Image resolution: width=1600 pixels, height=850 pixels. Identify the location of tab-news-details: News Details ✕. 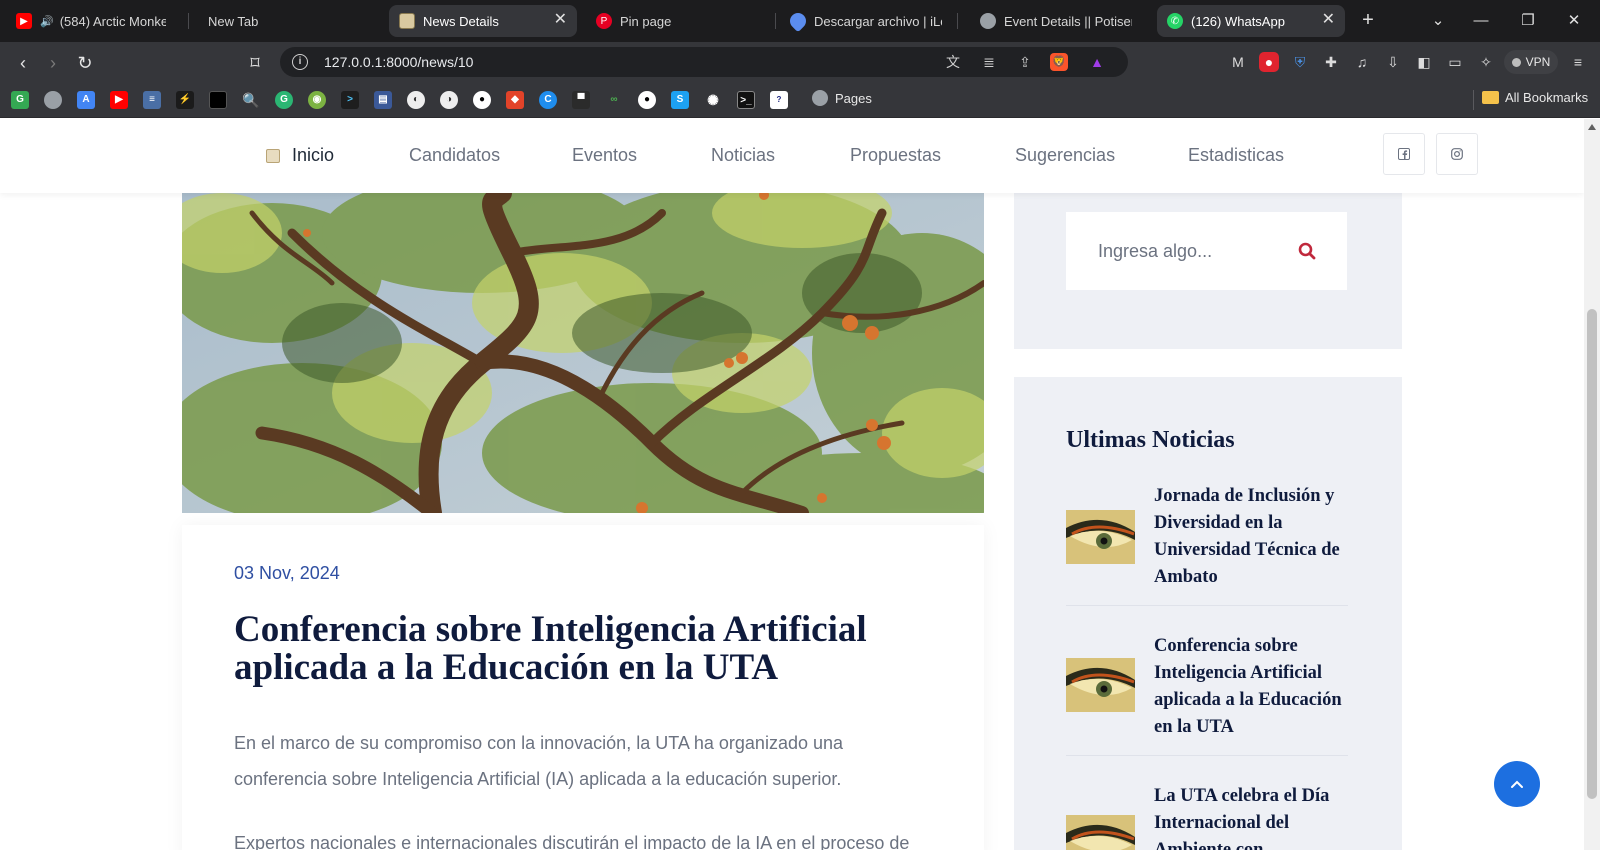
(483, 21).